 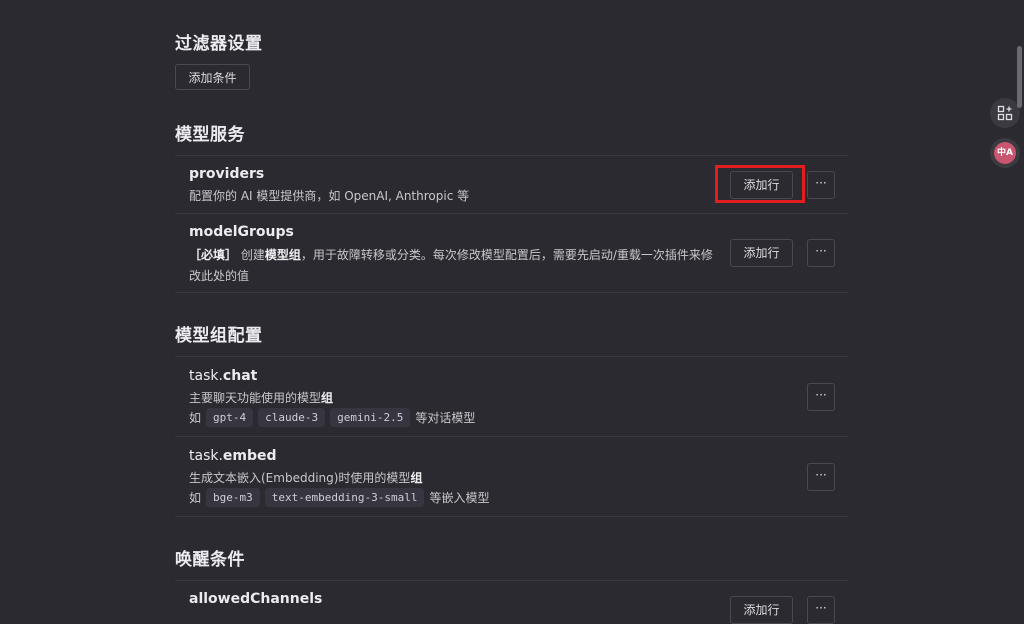 I want to click on desc-text: 主要聊天功能使用的模型, so click(x=255, y=398).